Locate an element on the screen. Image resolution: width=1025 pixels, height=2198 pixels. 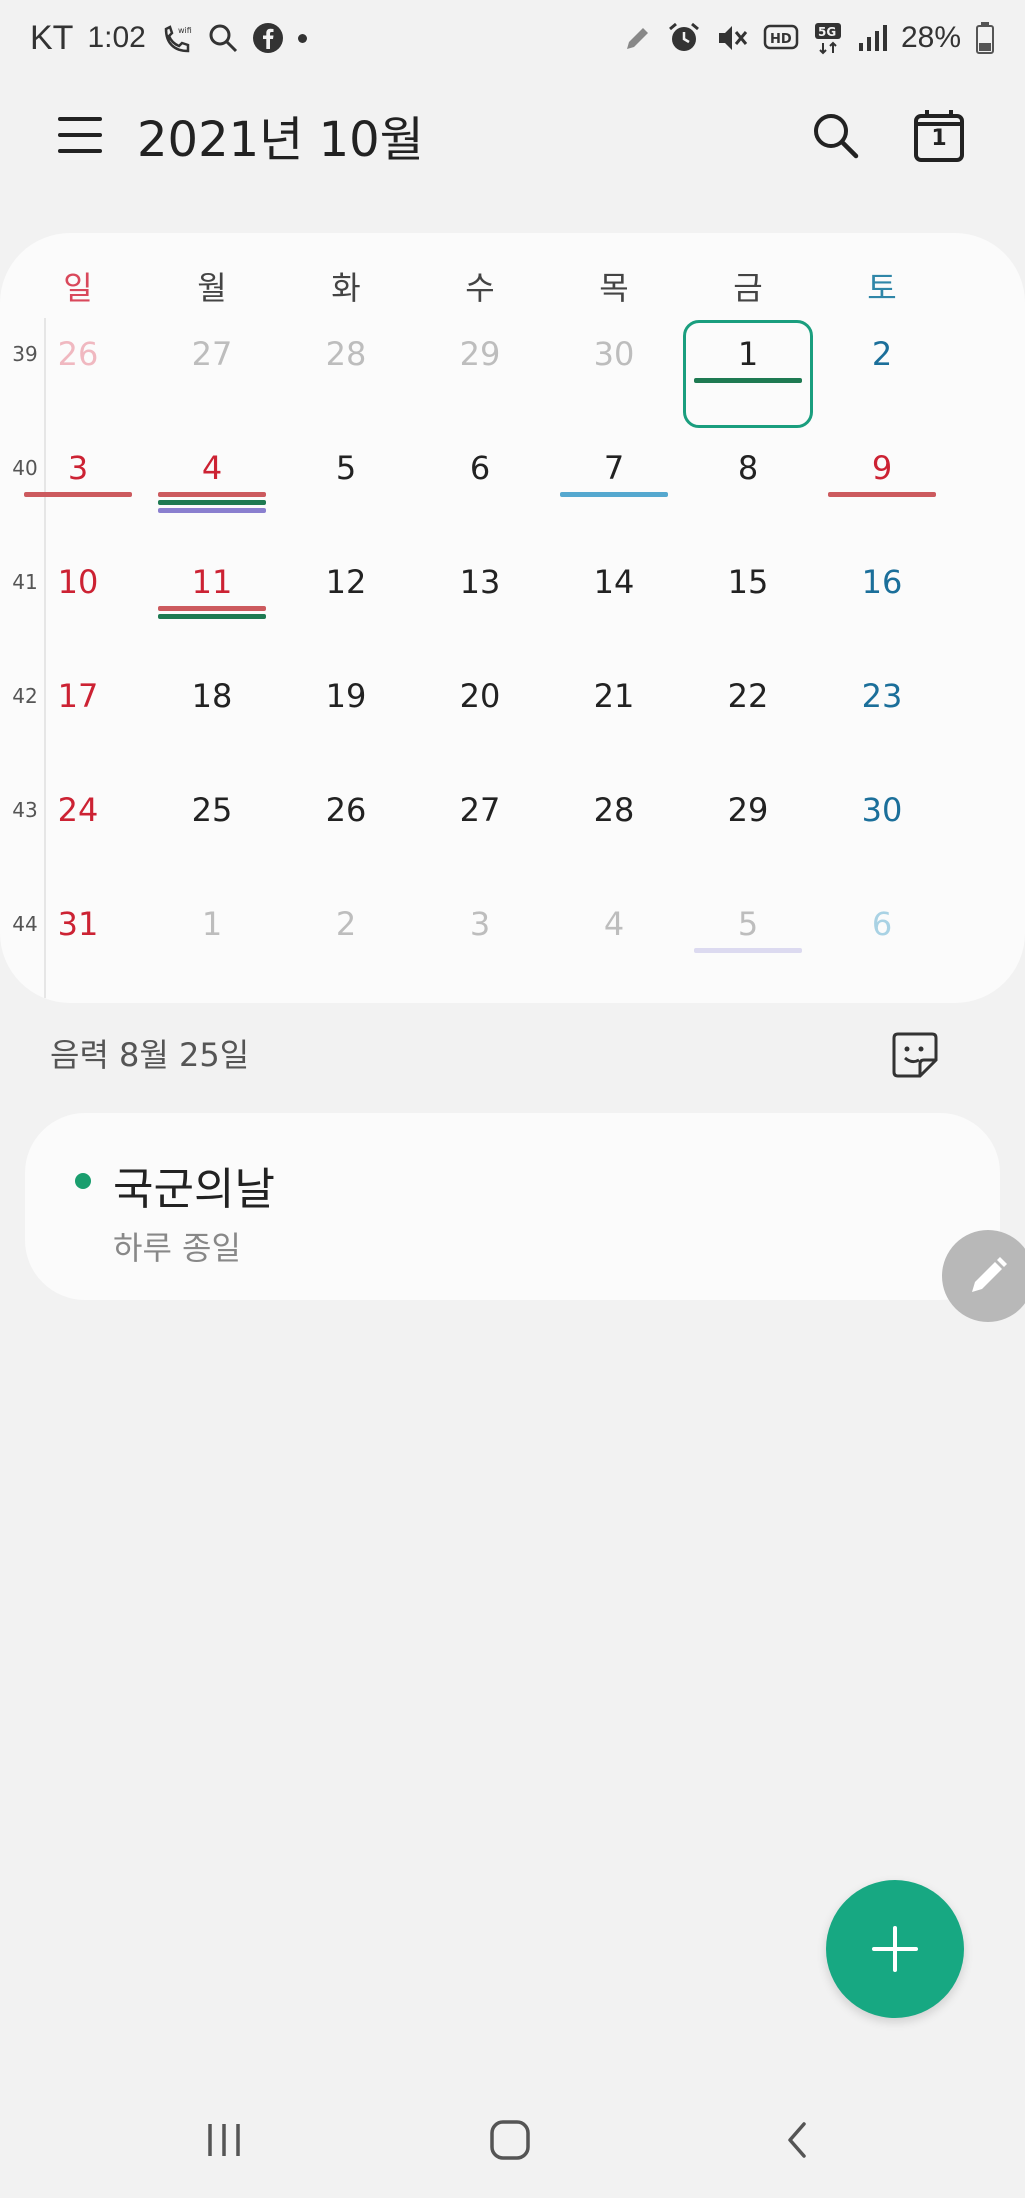
add-event-button is located at coordinates (895, 1949).